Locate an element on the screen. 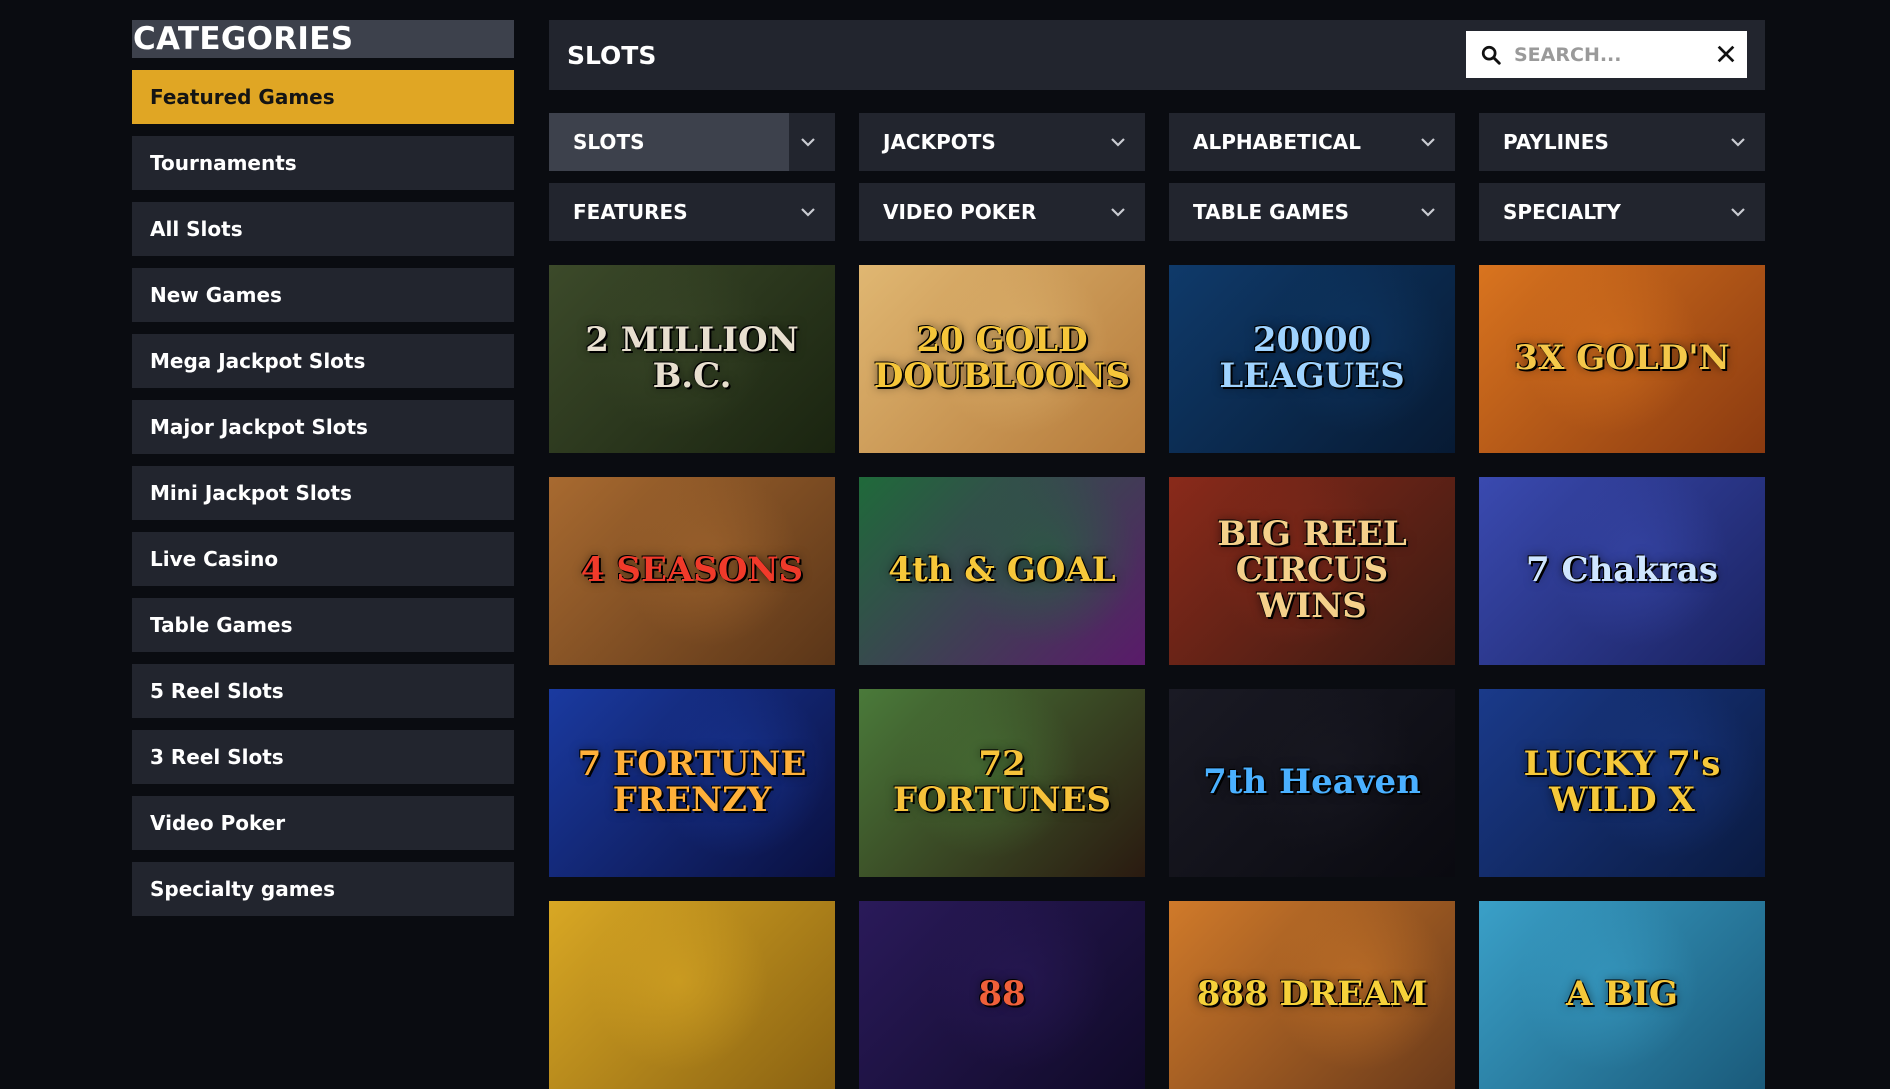 This screenshot has width=1890, height=1089. game-title: A BIG is located at coordinates (1622, 994).